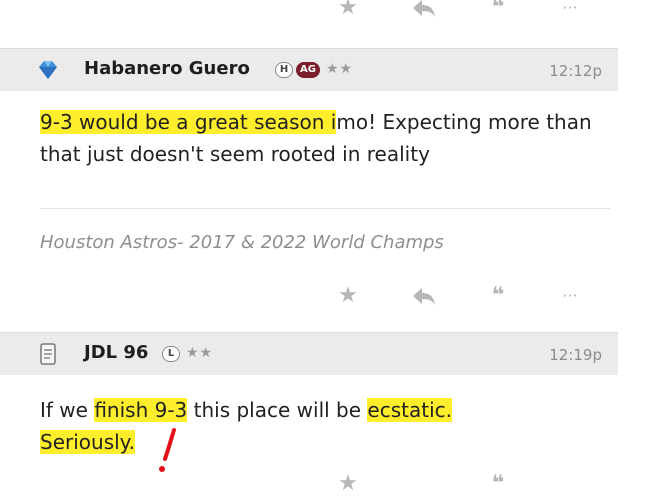  I want to click on author-name: JDL 96, so click(116, 352).